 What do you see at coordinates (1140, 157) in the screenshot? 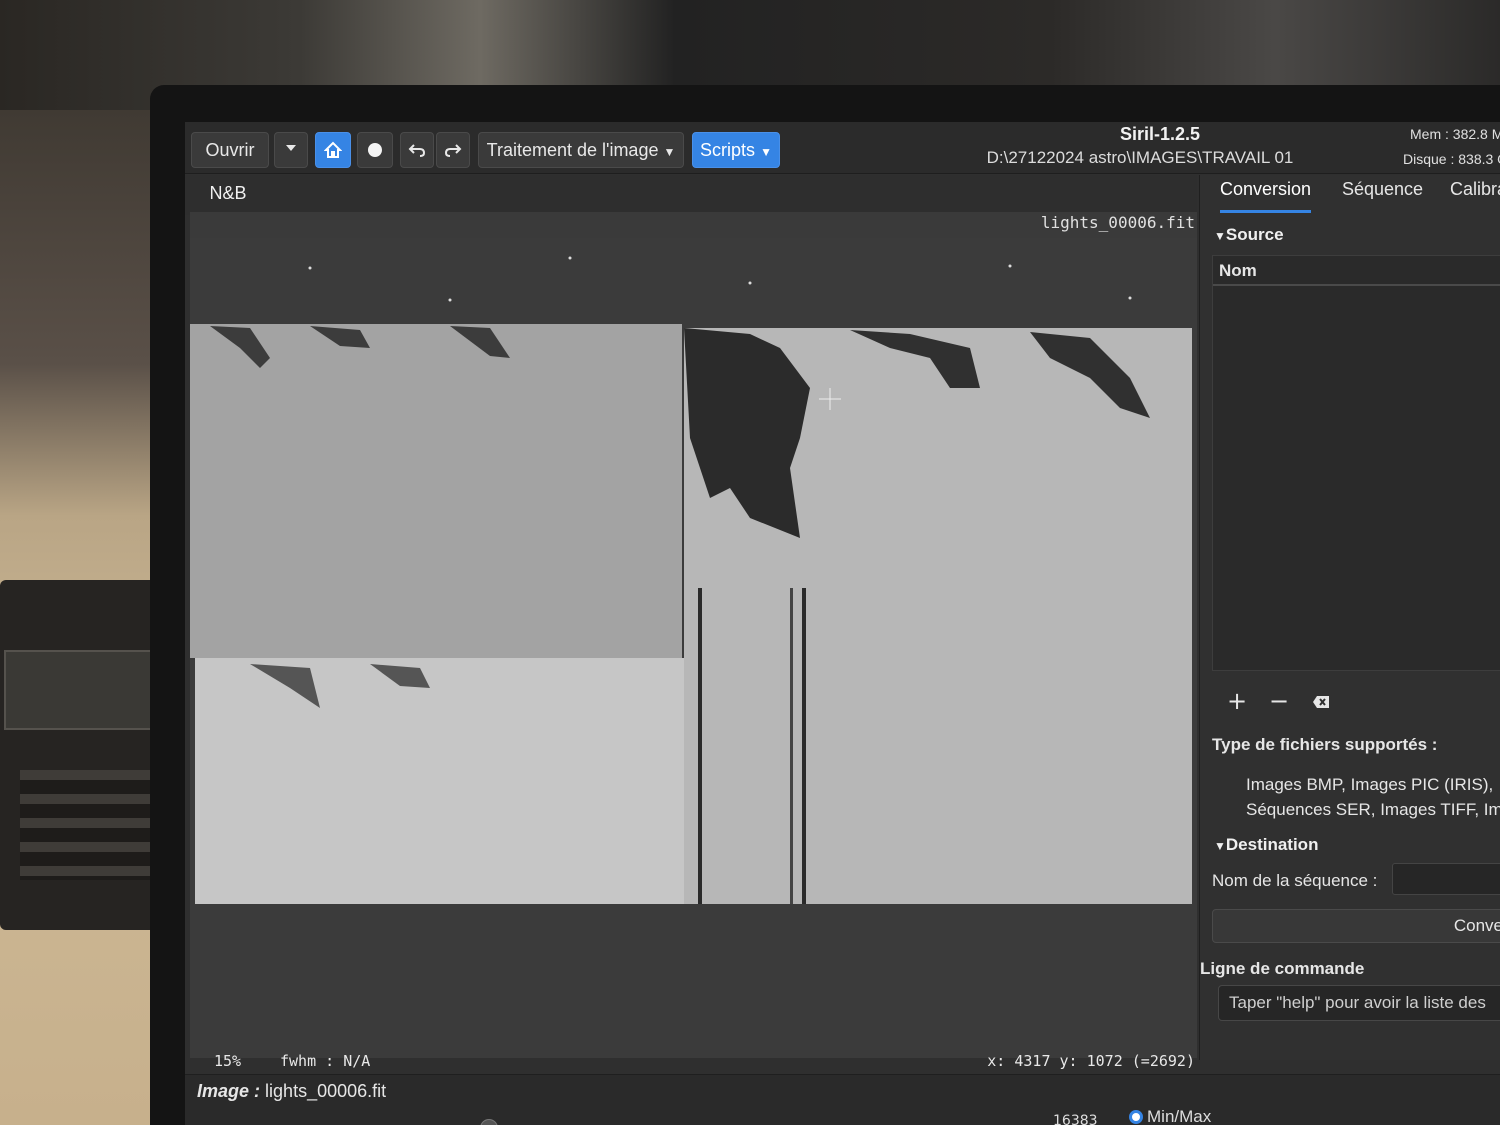
I see `working-directory: D:\27122024 astro\IMAGES\TRAVAIL 01` at bounding box center [1140, 157].